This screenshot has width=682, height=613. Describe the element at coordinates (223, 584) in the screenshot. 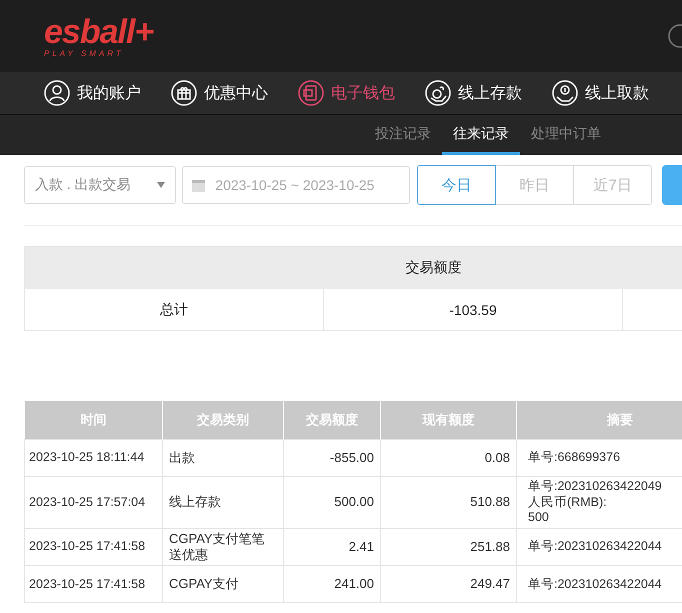

I see `table-cell: CGPAY支付` at that location.